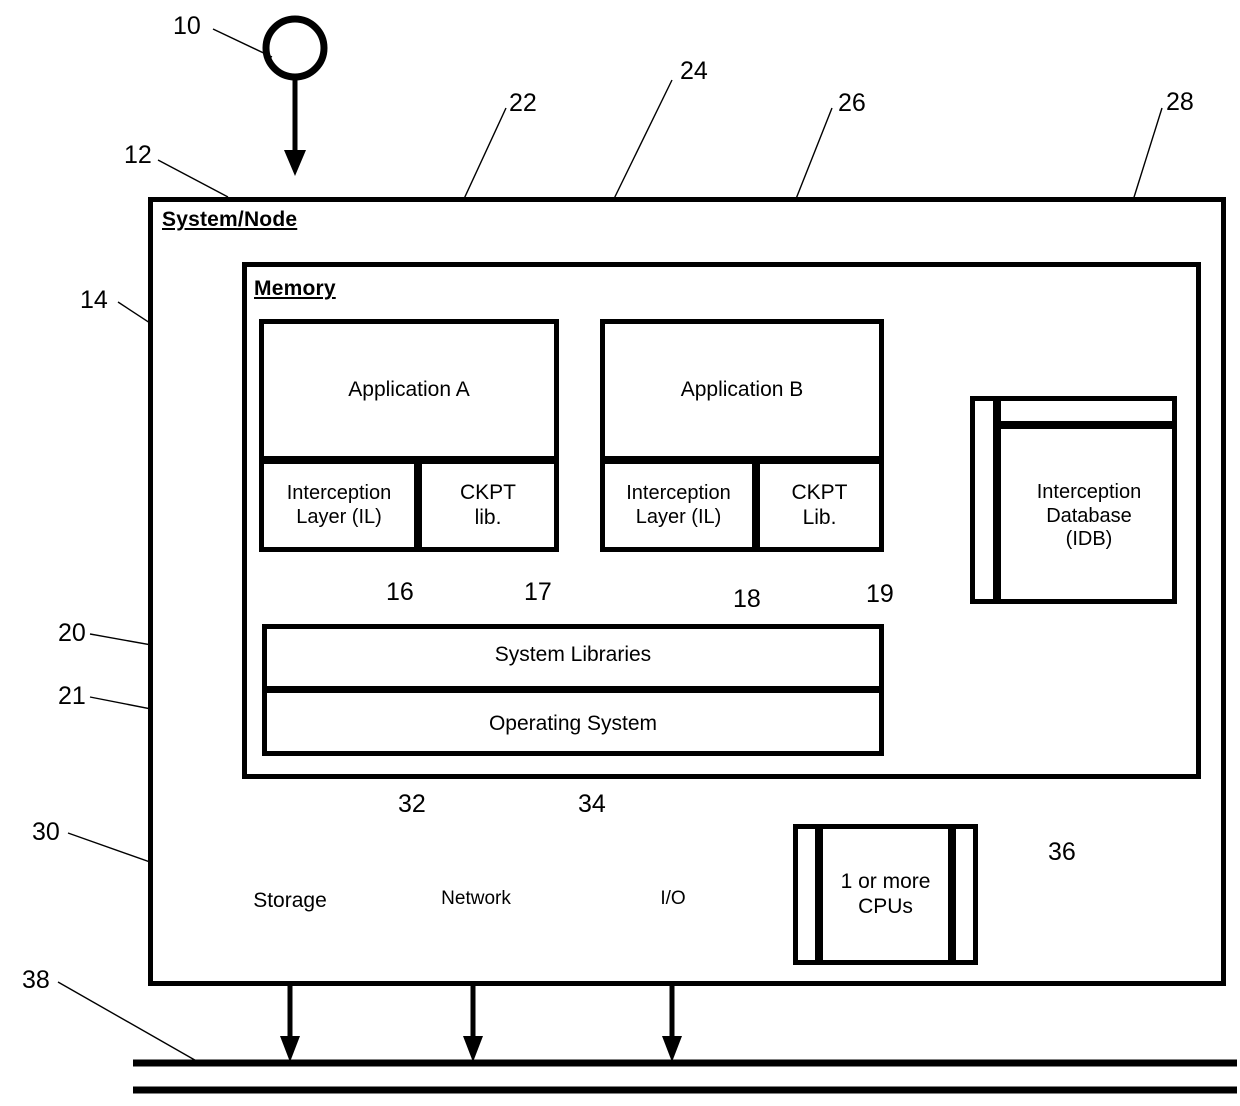  Describe the element at coordinates (573, 654) in the screenshot. I see `system-libraries-label: System Libraries` at that location.